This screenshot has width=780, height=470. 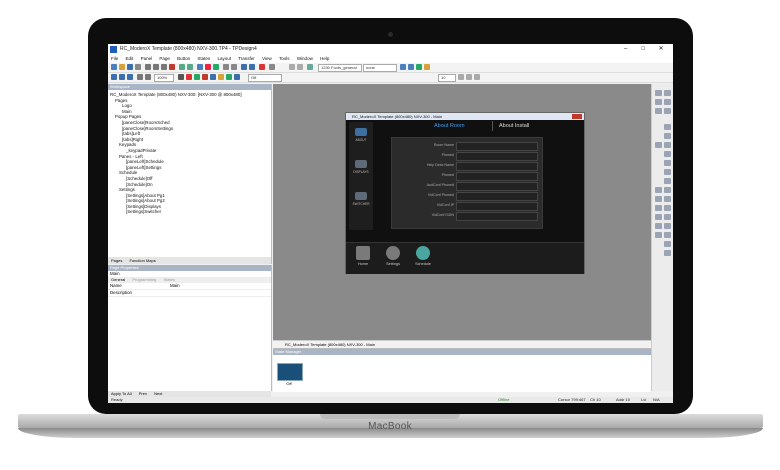 I want to click on tab-pages: Pages, so click(x=116, y=260).